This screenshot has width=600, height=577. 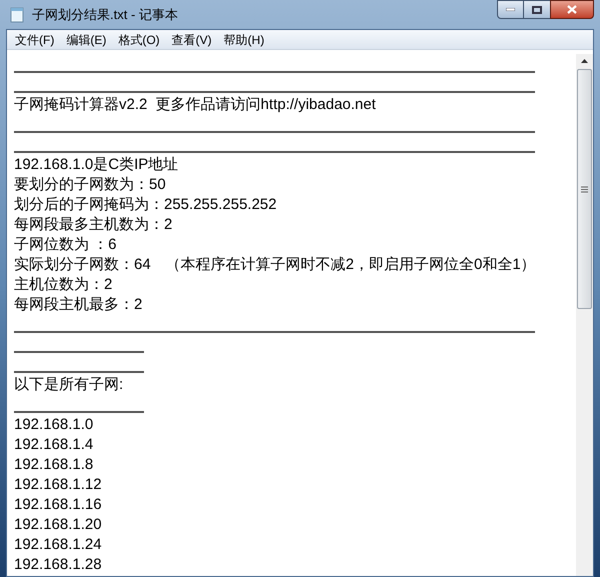 I want to click on text-line: 划分后的子网掩码为：255.255.255.252, so click(x=145, y=205).